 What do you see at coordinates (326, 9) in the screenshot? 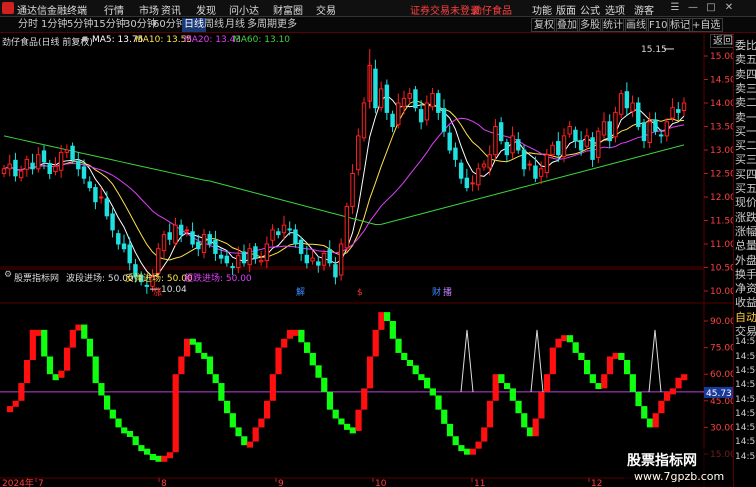
I see `menu-jiaoyi: 交易` at bounding box center [326, 9].